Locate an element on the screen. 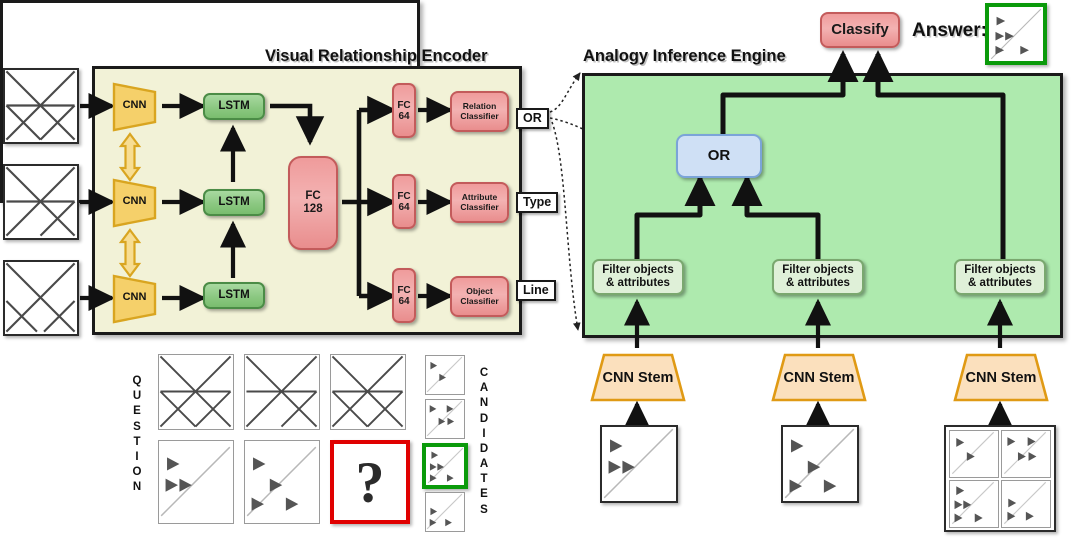  triangle-pattern-q3 is located at coordinates (973, 503).